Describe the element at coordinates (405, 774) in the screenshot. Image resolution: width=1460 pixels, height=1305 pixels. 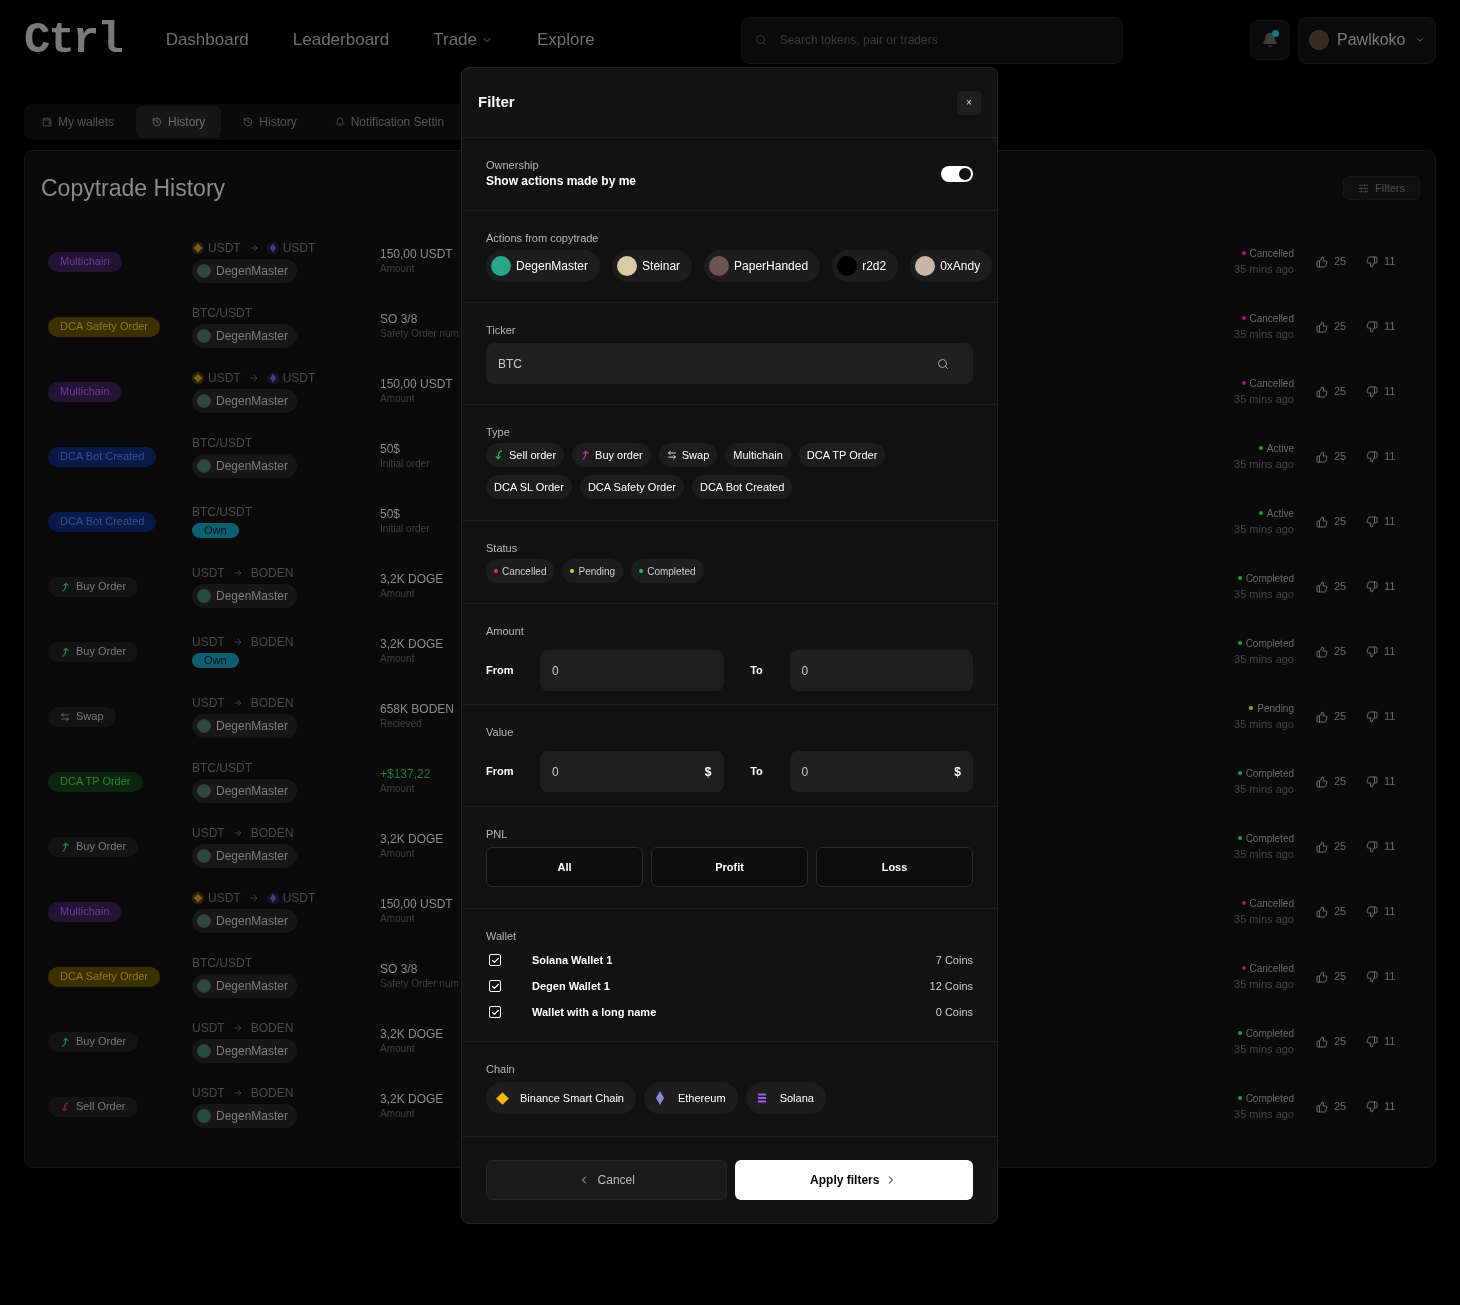
I see `amount-value: +$137,22` at that location.